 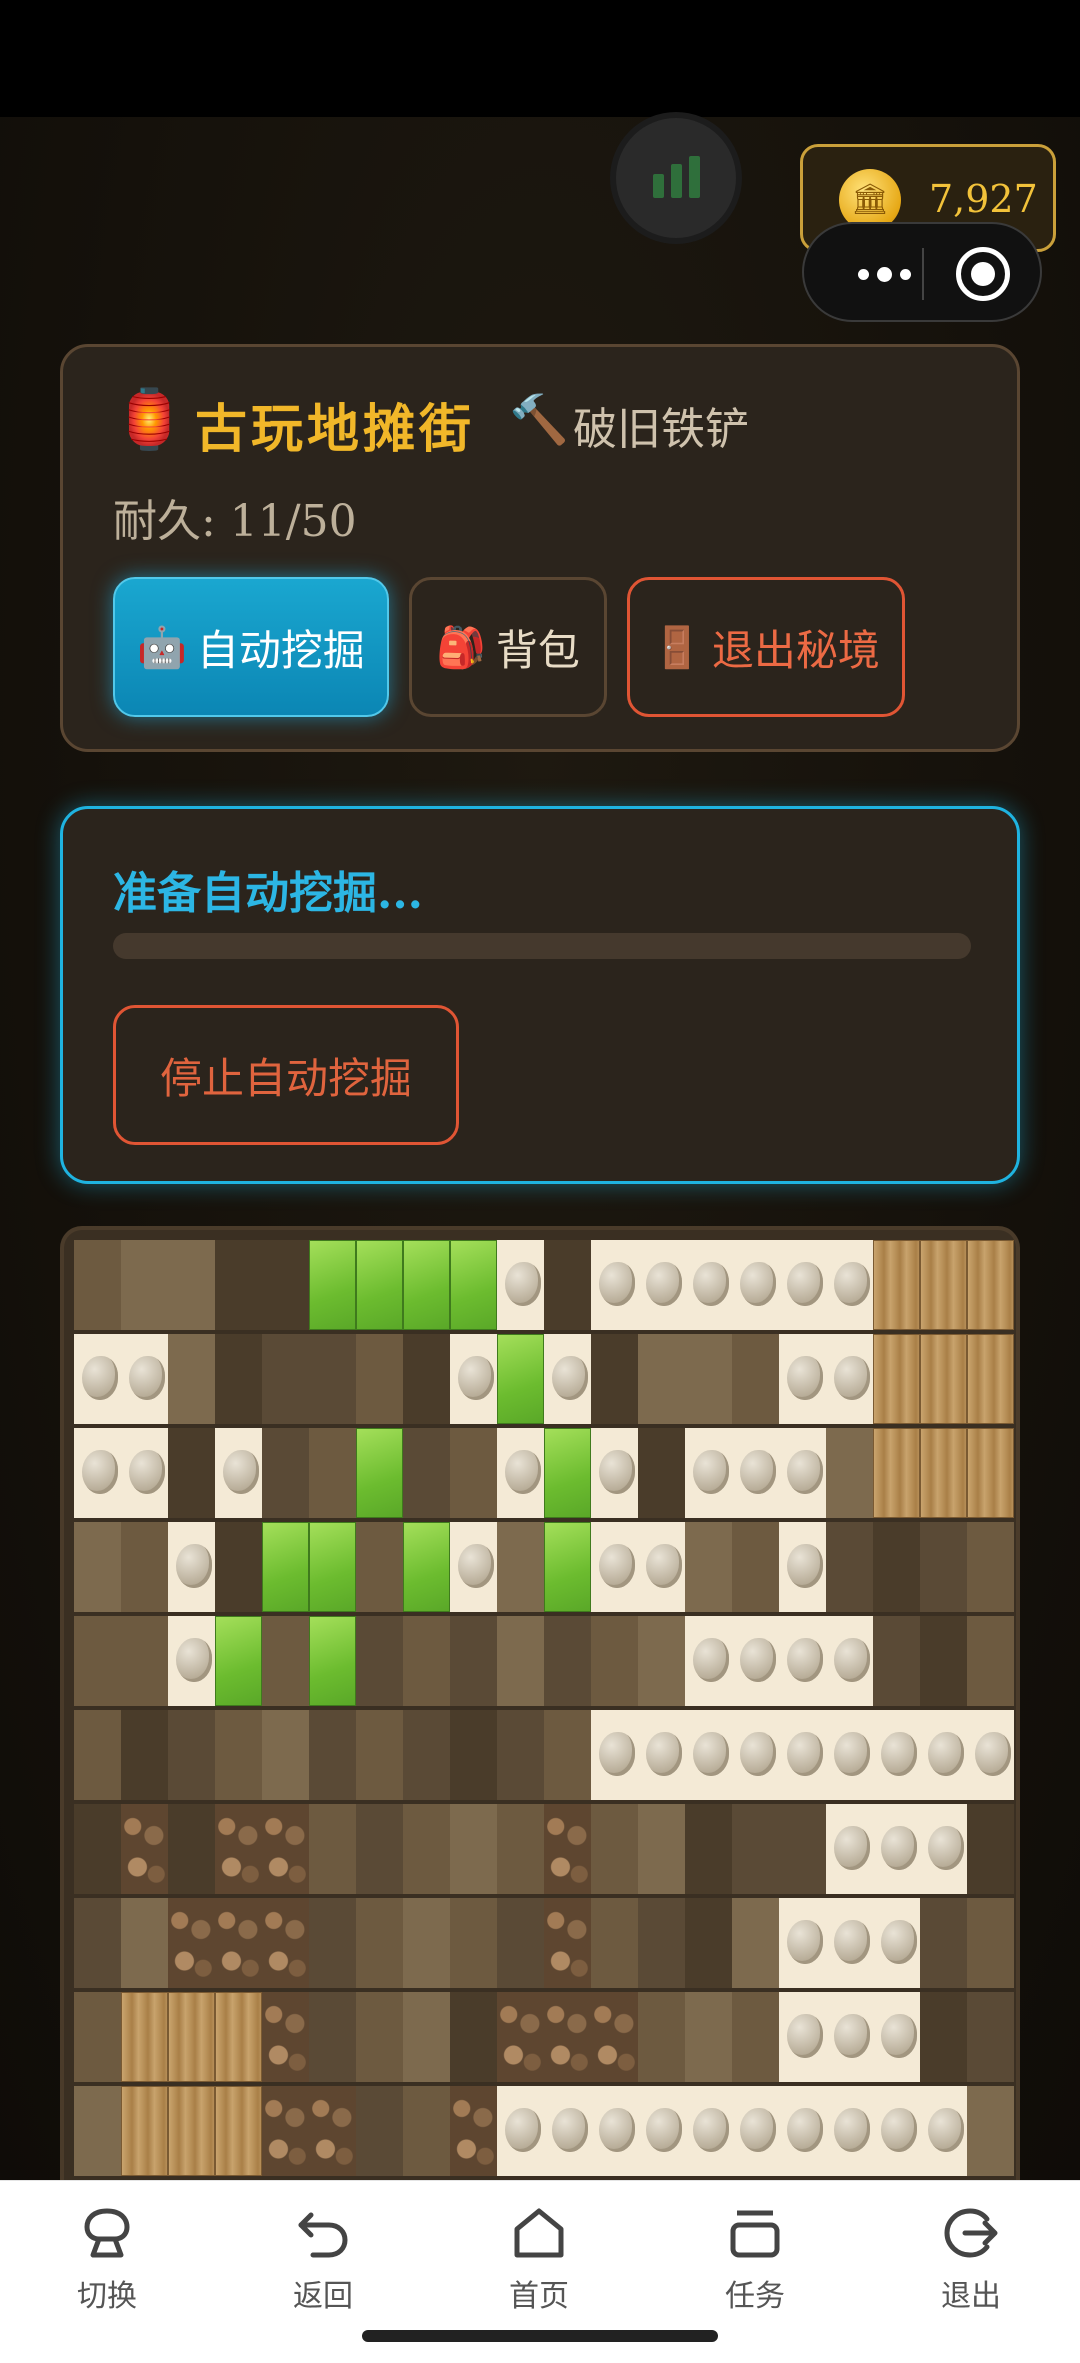 I want to click on backpack-button: 🎒 背包, so click(x=508, y=647).